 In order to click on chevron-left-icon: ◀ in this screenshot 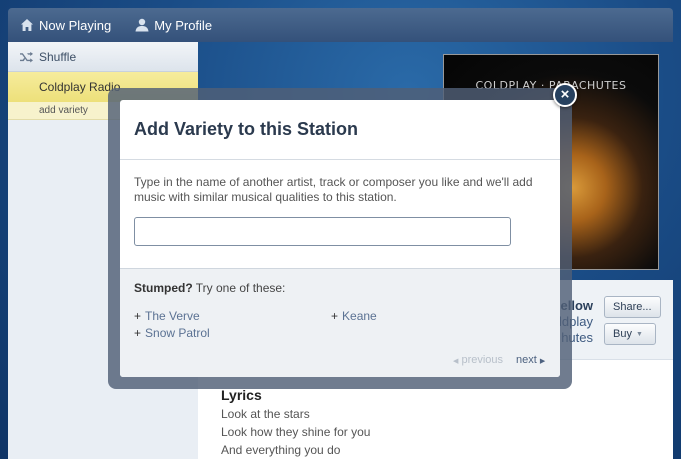, I will do `click(456, 361)`.